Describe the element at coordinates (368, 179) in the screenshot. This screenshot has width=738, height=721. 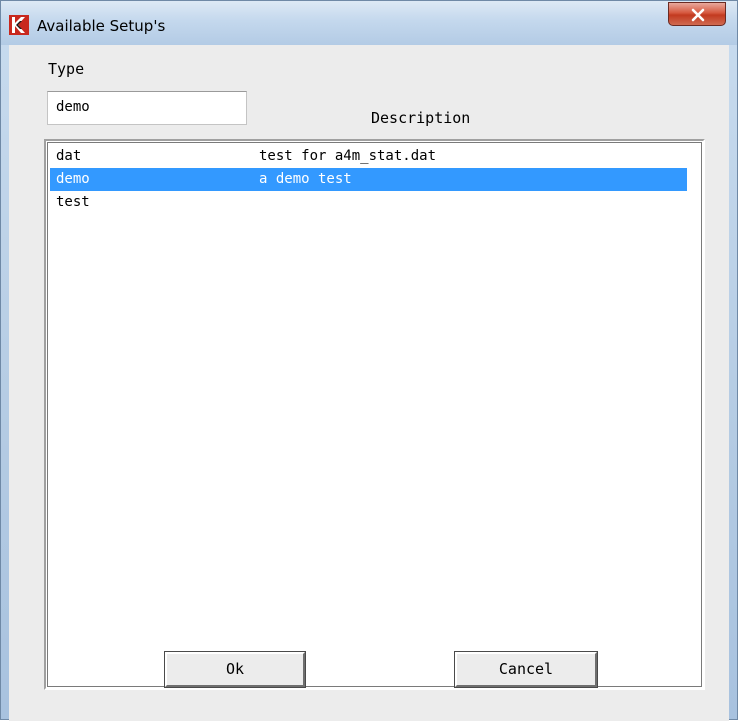
I see `list-item-selected: demo a demo test` at that location.